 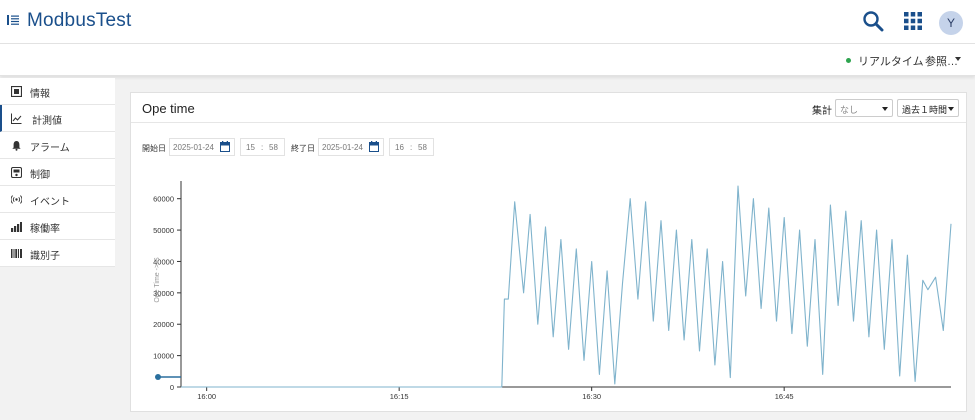 I want to click on chart-line-icon, so click(x=16, y=118).